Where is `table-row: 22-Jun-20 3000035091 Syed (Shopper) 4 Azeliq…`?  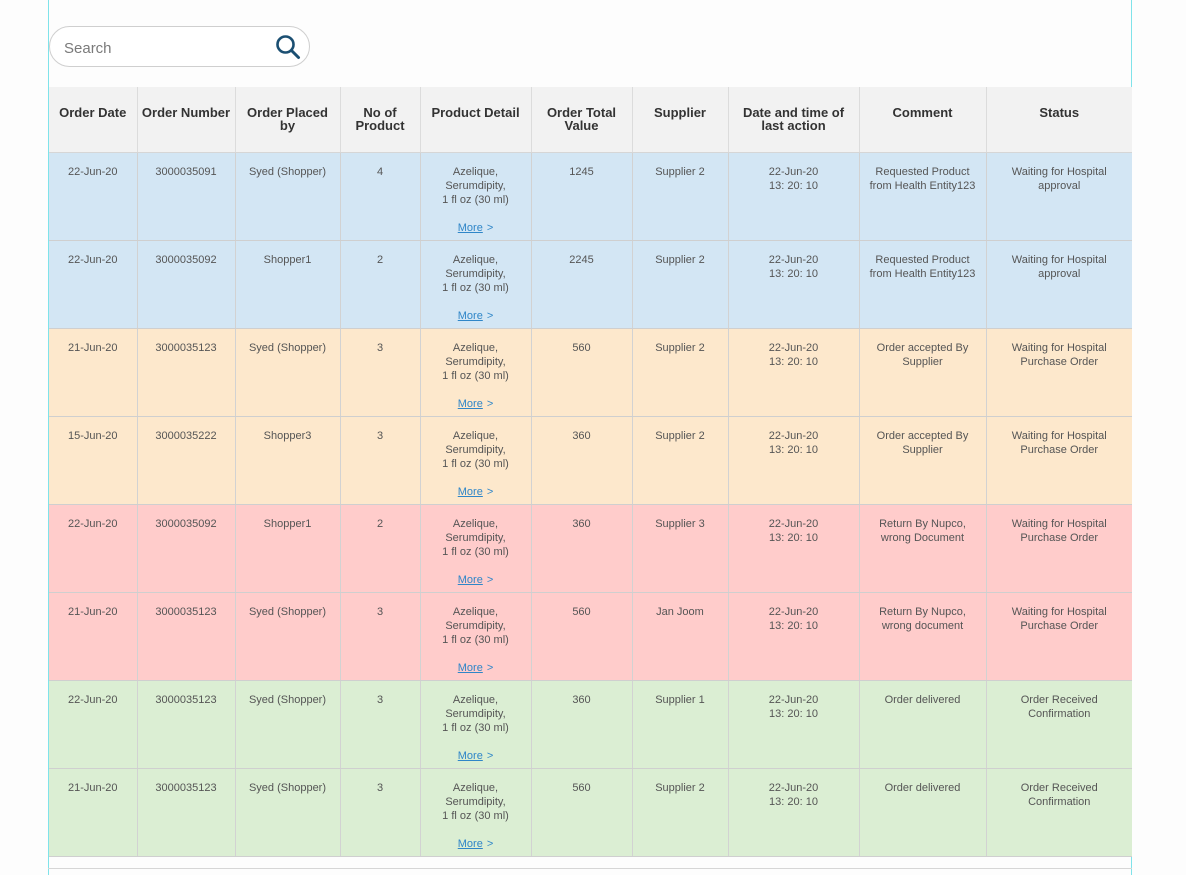 table-row: 22-Jun-20 3000035091 Syed (Shopper) 4 Azeliq… is located at coordinates (590, 196).